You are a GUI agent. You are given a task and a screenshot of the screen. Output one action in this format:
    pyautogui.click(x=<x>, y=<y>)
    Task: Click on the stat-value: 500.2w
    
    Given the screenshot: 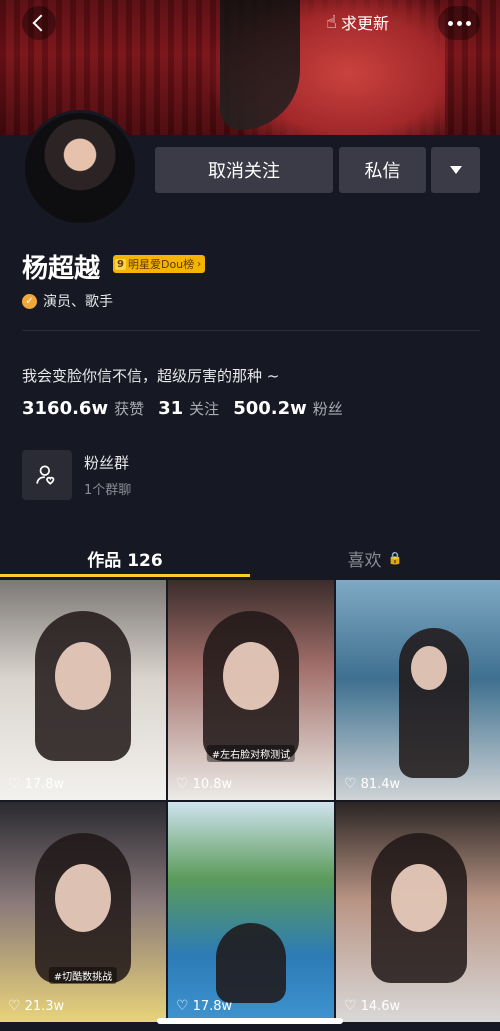 What is the action you would take?
    pyautogui.click(x=270, y=408)
    